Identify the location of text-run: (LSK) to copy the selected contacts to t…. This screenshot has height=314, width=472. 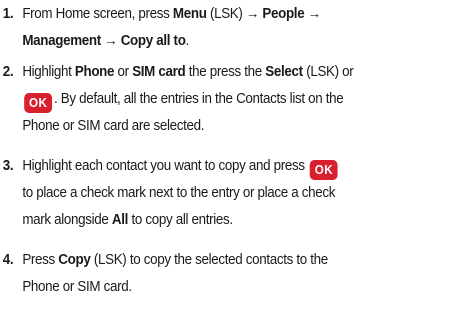
(209, 260).